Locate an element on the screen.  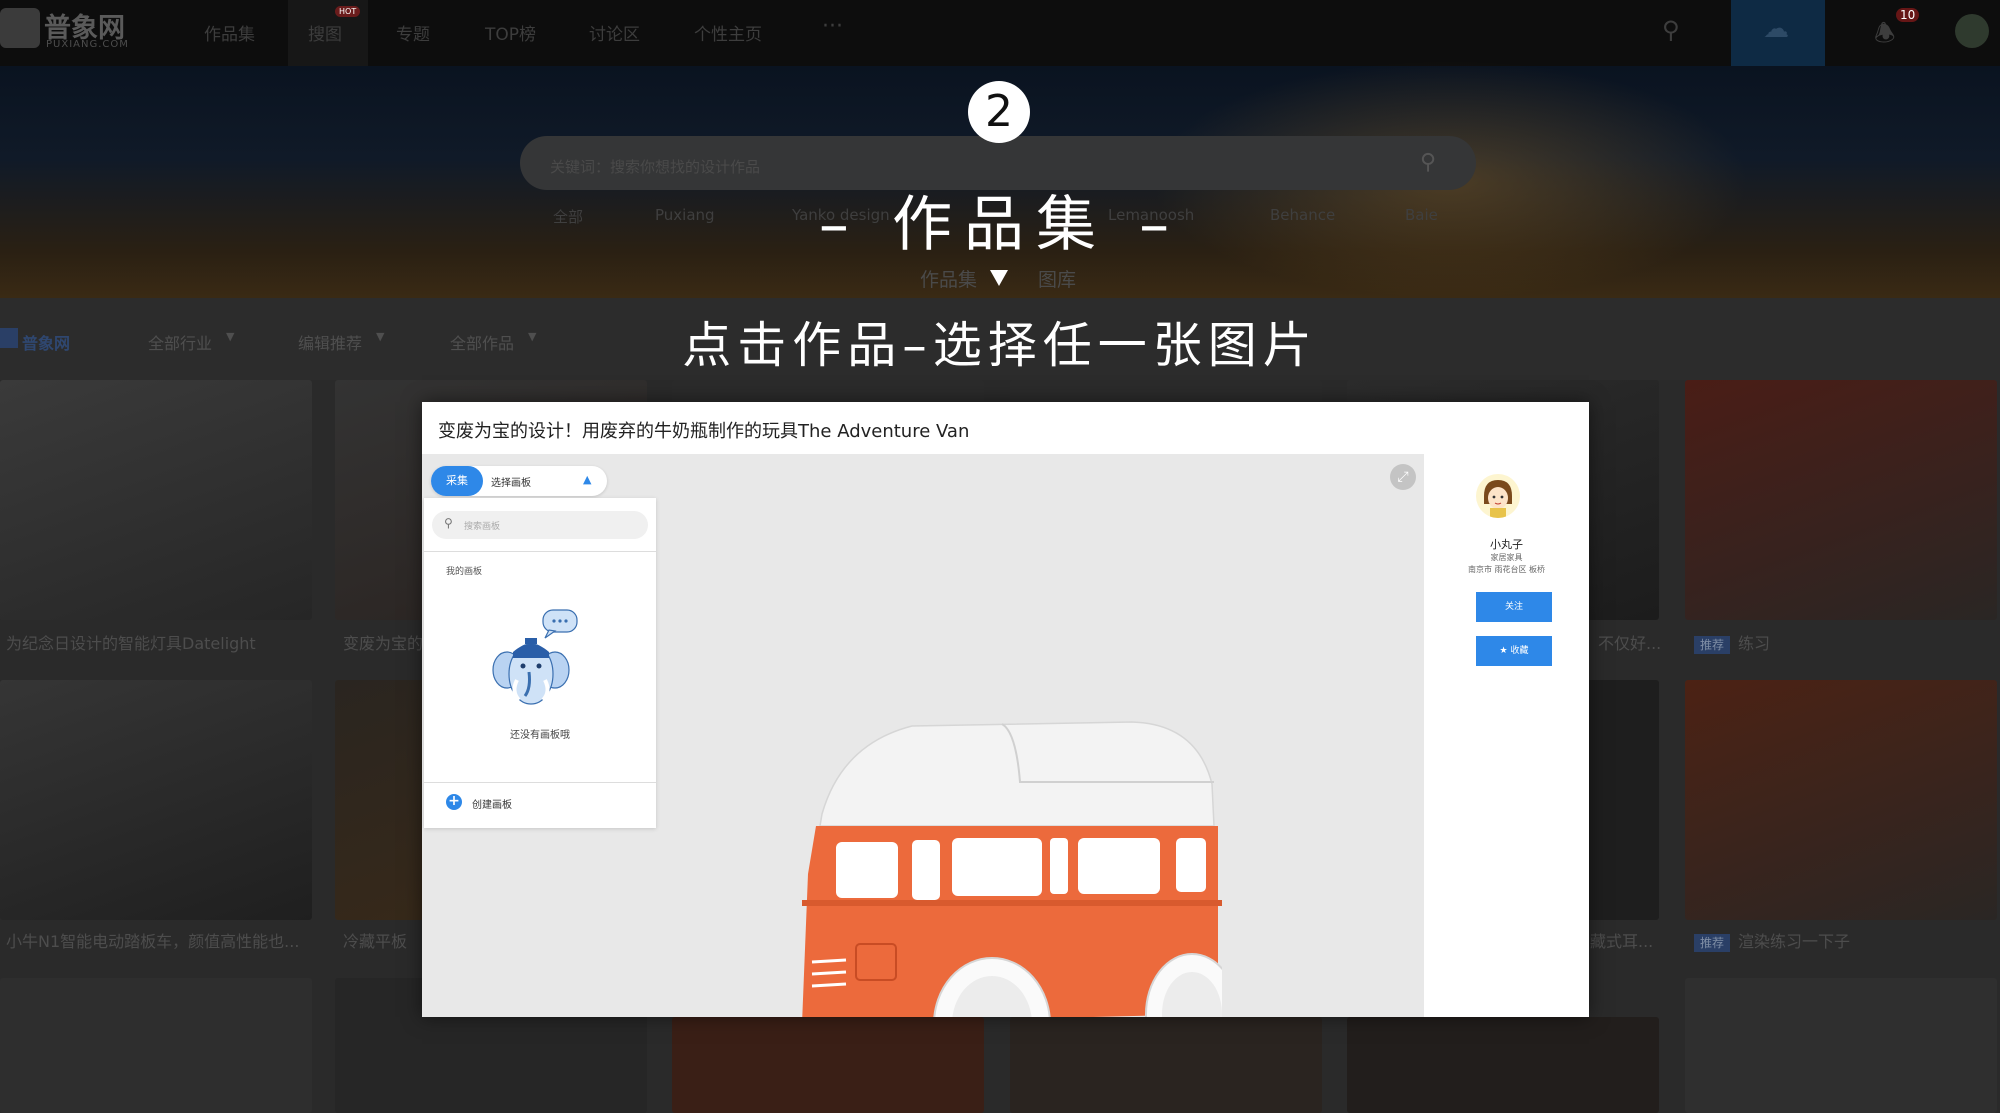
elephant-mascot-icon is located at coordinates (535, 657).